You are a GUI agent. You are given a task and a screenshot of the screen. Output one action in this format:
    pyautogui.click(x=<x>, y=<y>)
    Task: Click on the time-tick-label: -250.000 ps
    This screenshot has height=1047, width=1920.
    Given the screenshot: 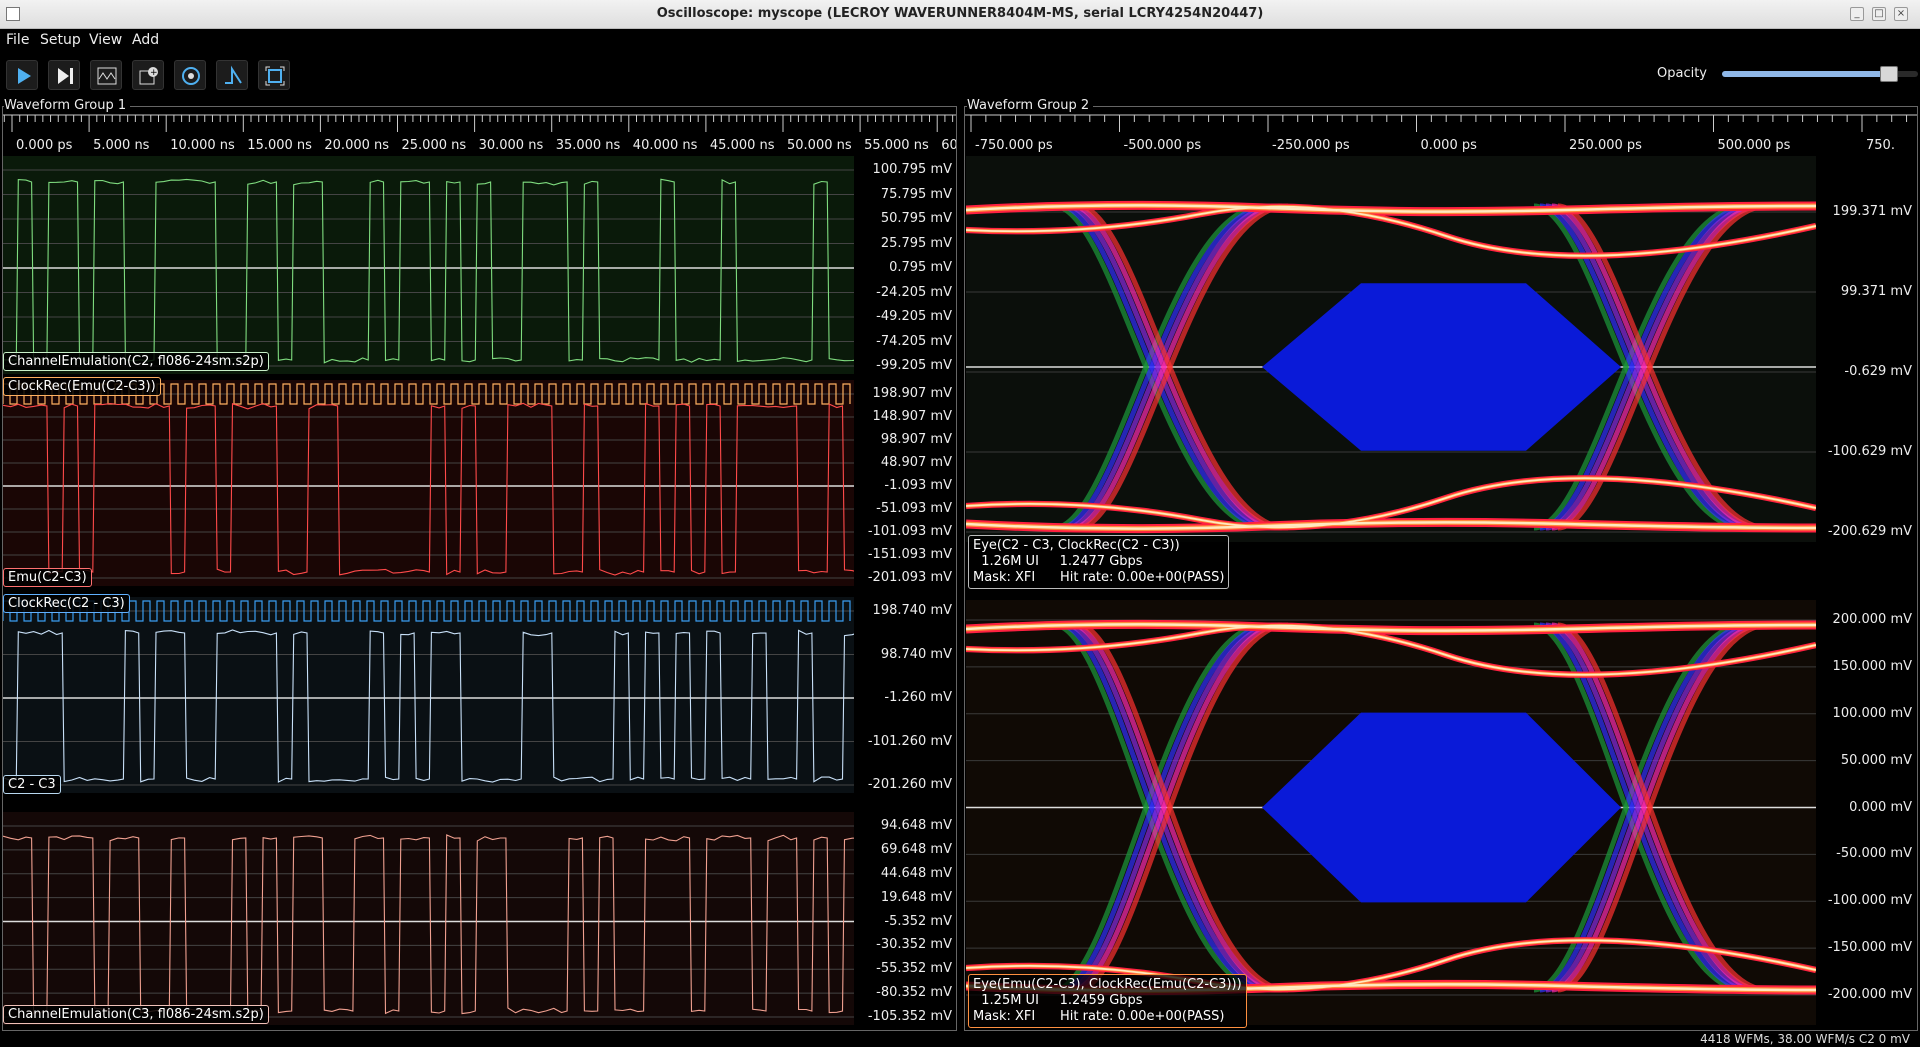 What is the action you would take?
    pyautogui.click(x=1311, y=145)
    